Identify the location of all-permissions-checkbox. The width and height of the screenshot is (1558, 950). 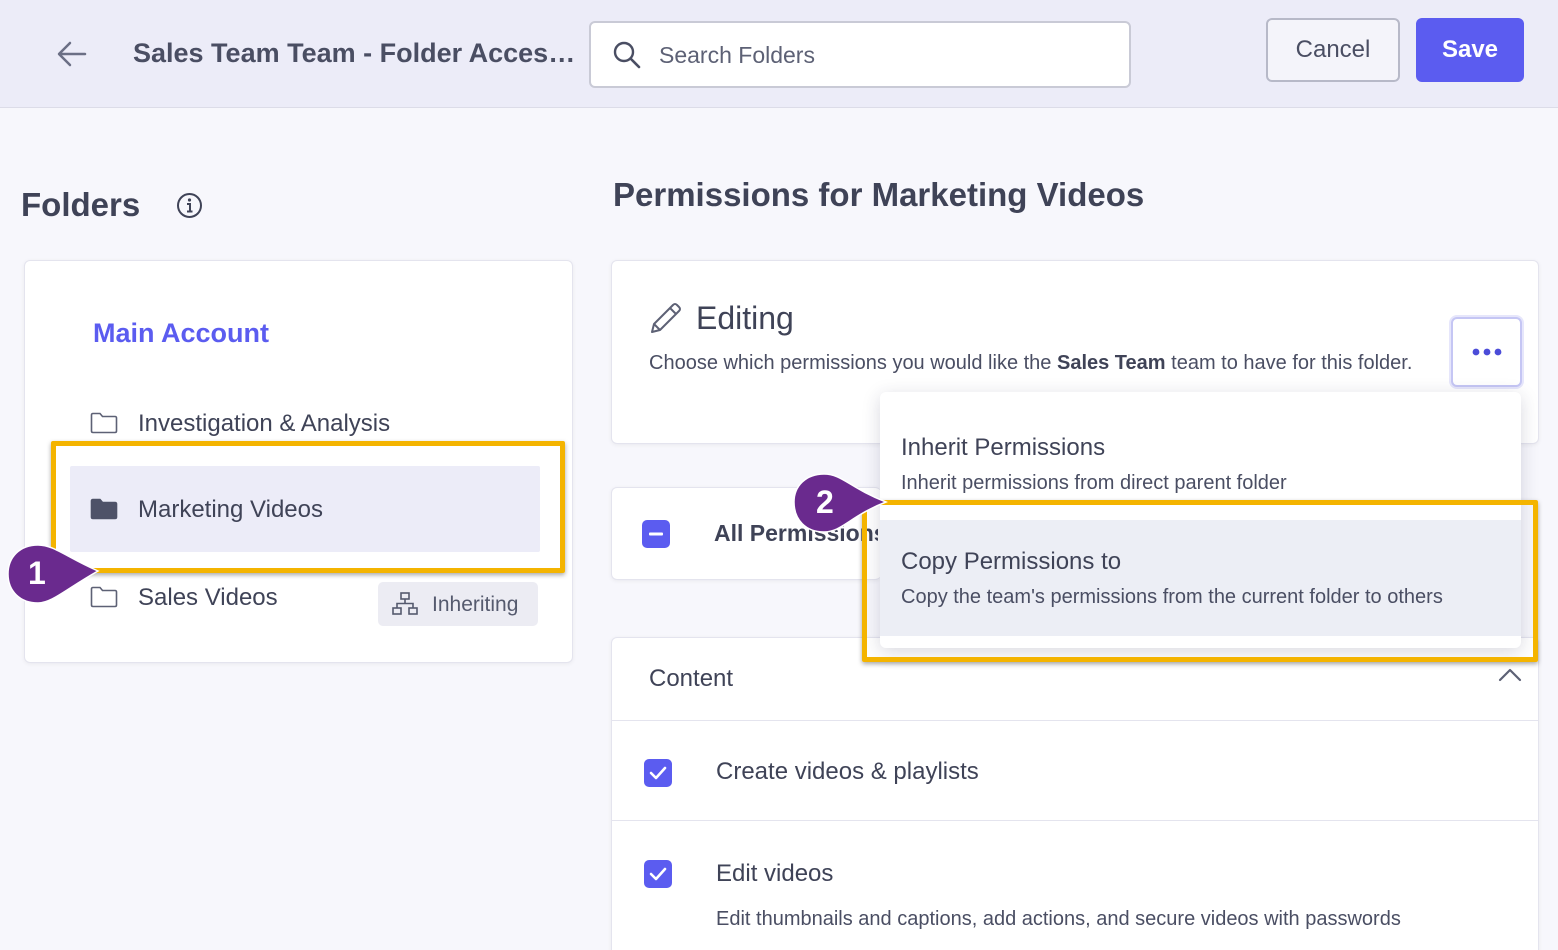
(656, 534).